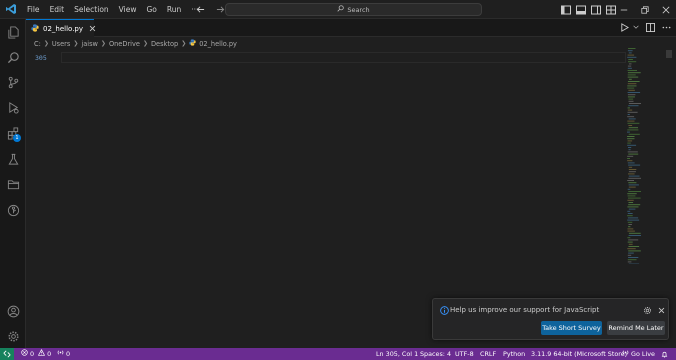 This screenshot has width=676, height=360. Describe the element at coordinates (636, 28) in the screenshot. I see `run-options-chevron-down-icon` at that location.